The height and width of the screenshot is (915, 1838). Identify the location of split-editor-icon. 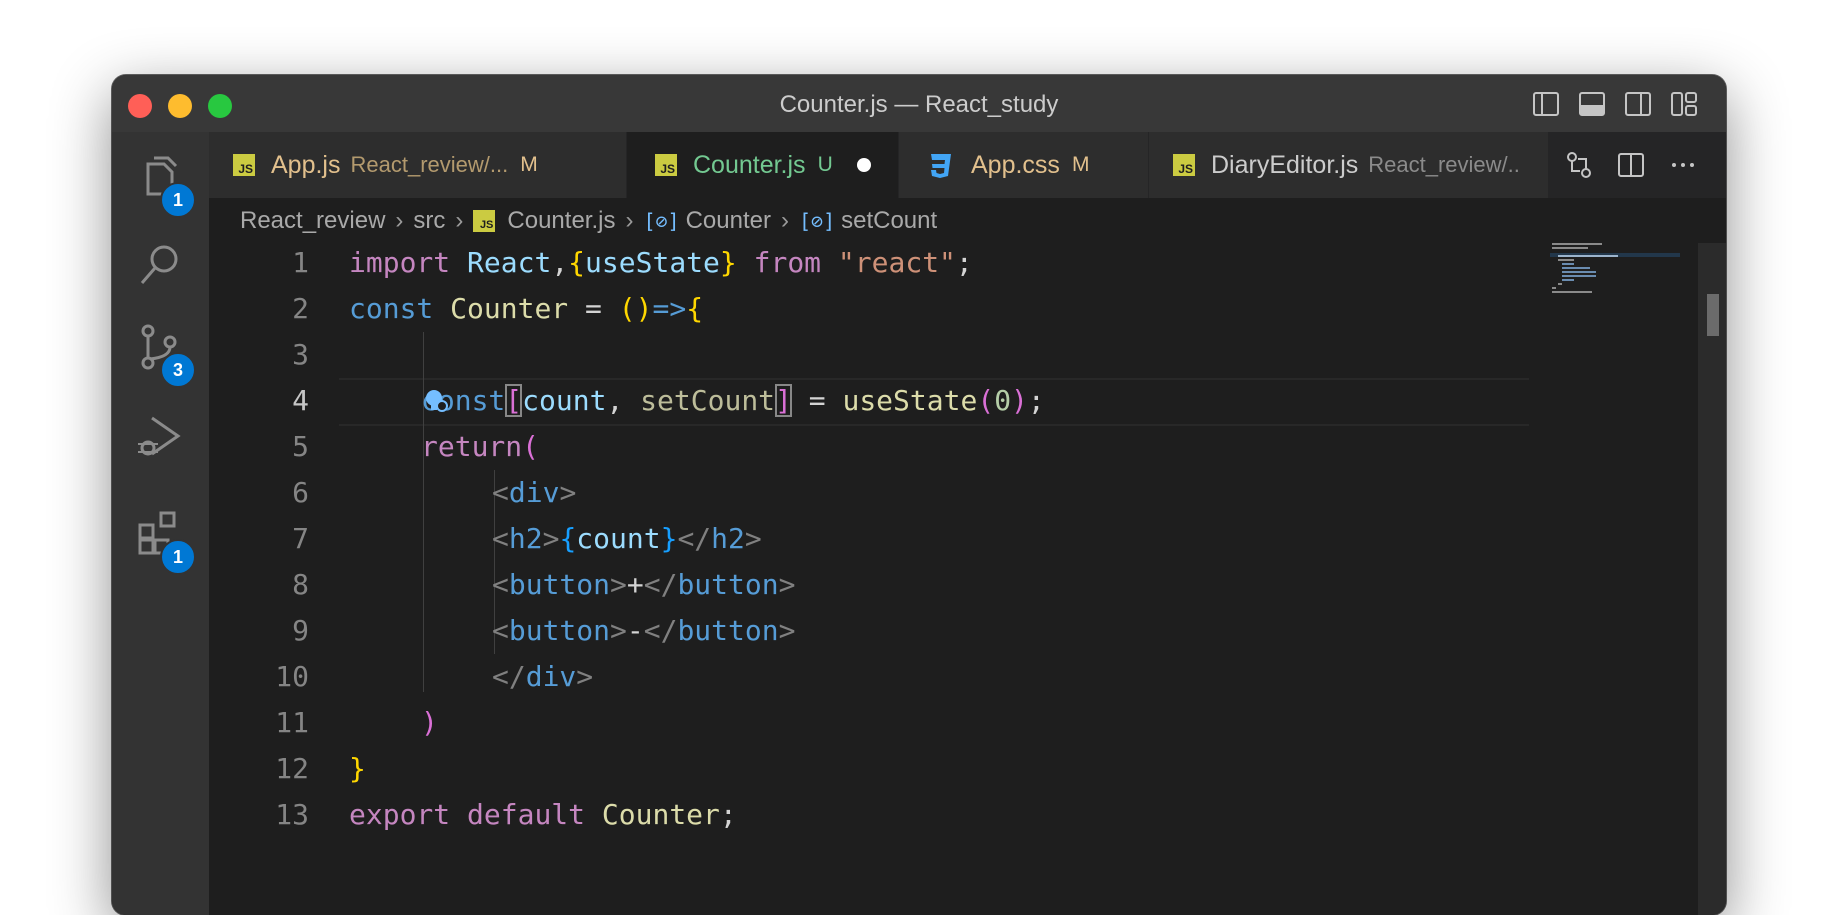
(1631, 165).